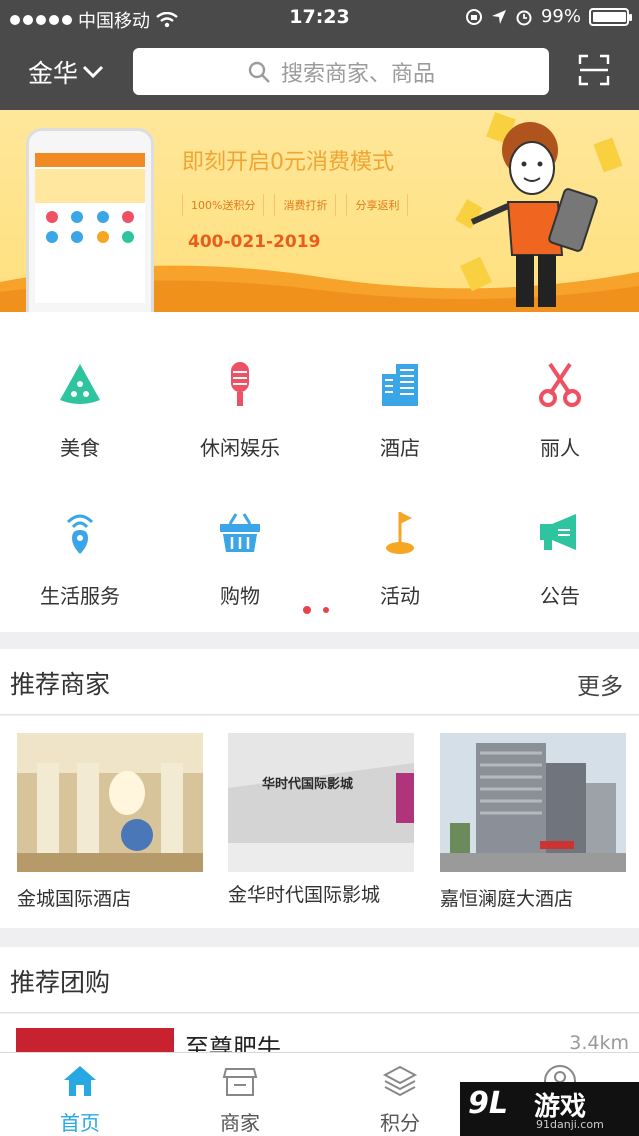 This screenshot has height=1136, width=639. I want to click on merchant-name: 金城国际酒店, so click(74, 899).